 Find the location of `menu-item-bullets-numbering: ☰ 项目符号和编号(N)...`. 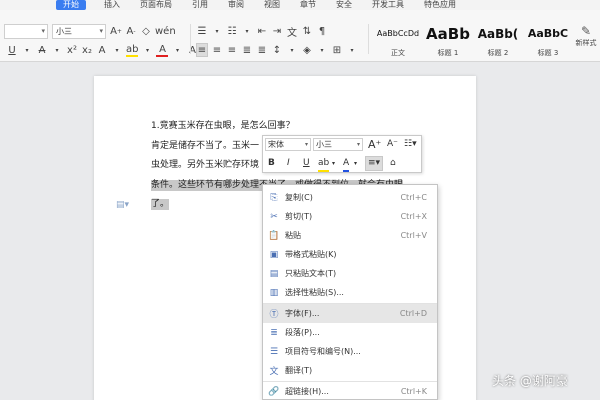

menu-item-bullets-numbering: ☰ 项目符号和编号(N)... is located at coordinates (350, 351).